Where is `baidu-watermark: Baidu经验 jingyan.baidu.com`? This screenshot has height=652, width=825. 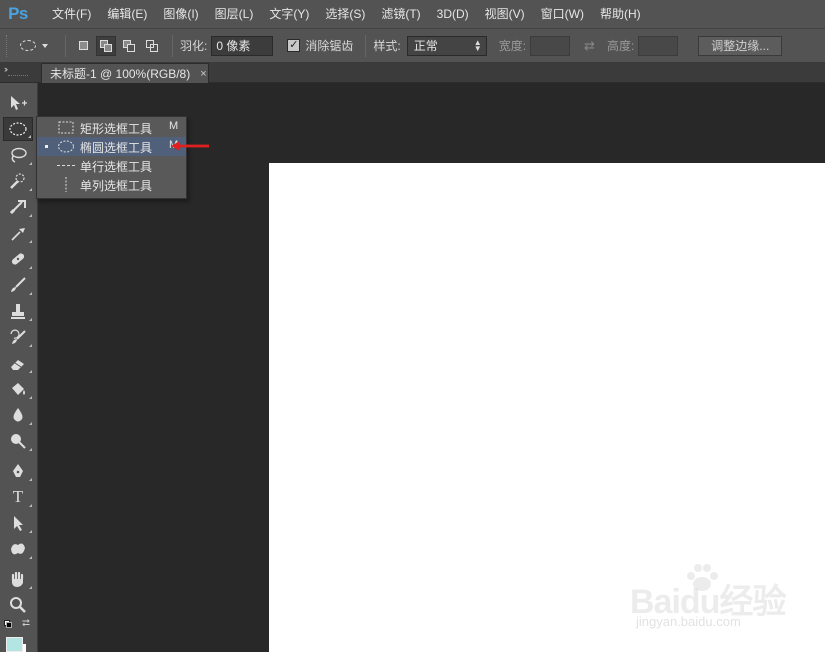 baidu-watermark: Baidu经验 jingyan.baidu.com is located at coordinates (710, 600).